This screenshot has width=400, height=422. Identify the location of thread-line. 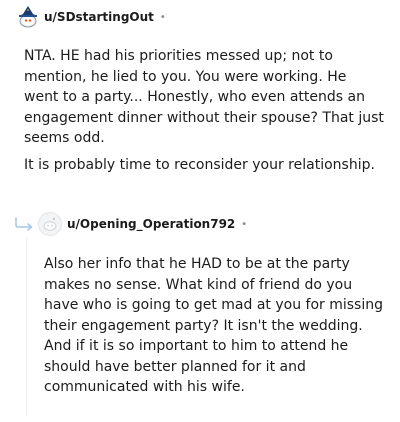
(26, 327).